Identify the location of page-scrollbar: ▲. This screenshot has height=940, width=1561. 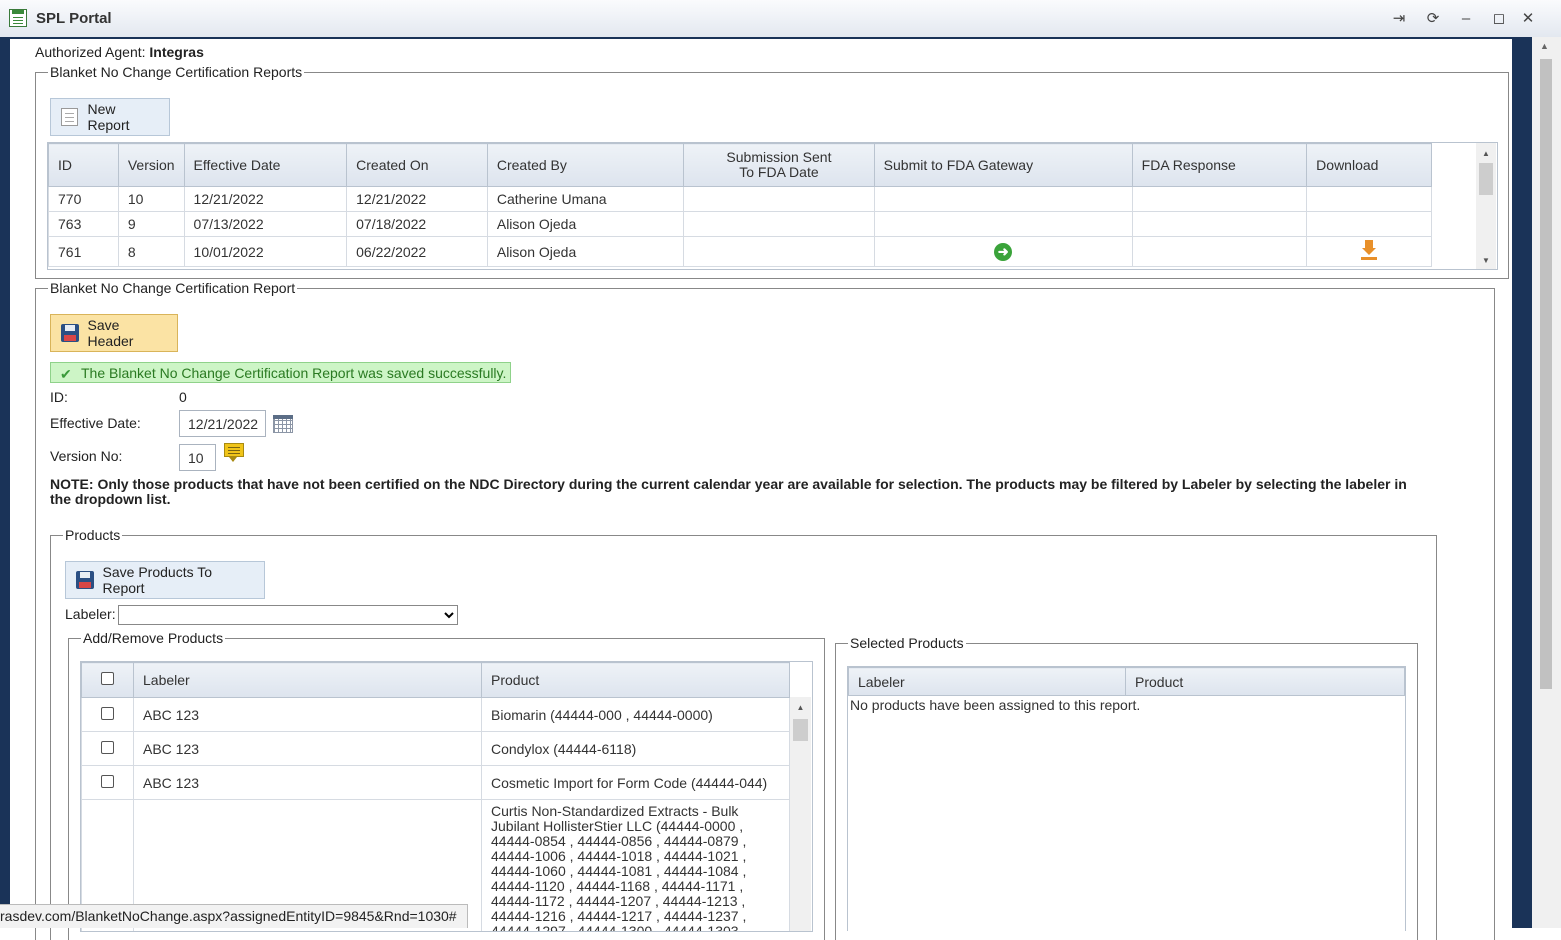
(1546, 482).